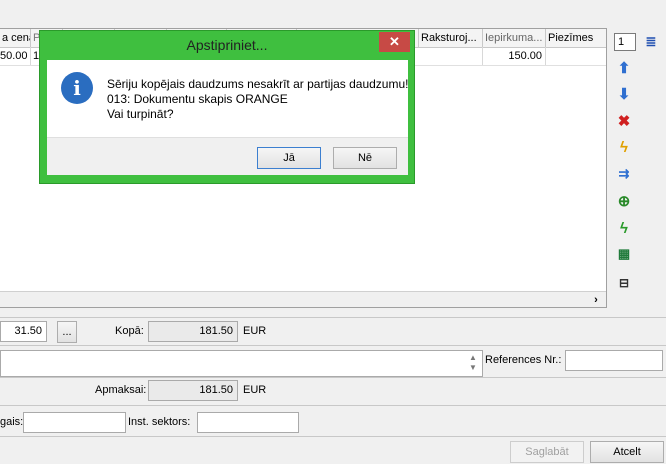 This screenshot has height=464, width=666. I want to click on info-icon: i, so click(77, 88).